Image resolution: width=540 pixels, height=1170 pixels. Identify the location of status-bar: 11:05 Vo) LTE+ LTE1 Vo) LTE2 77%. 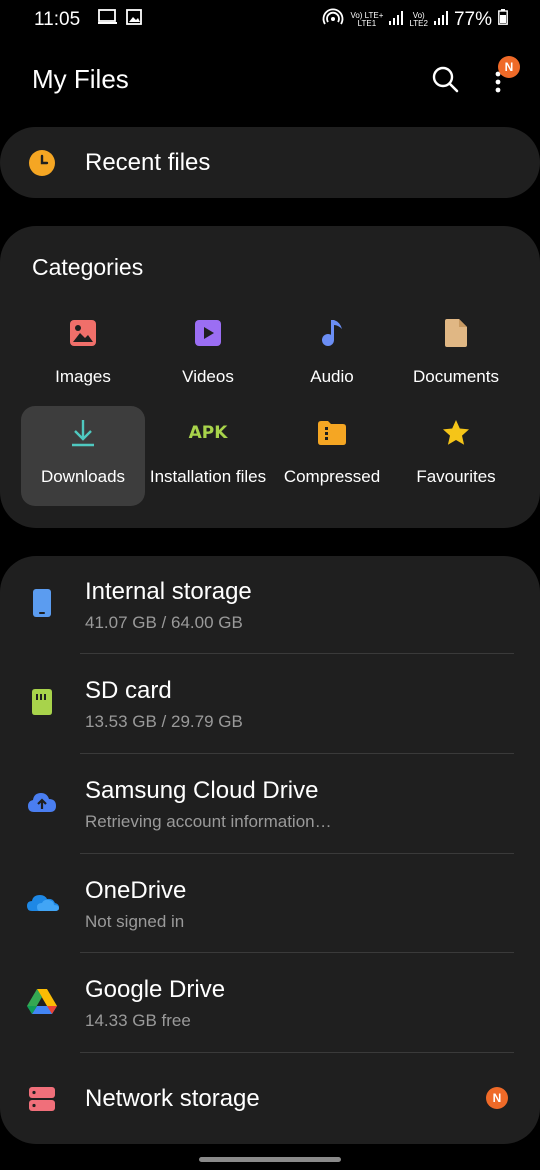
(270, 20).